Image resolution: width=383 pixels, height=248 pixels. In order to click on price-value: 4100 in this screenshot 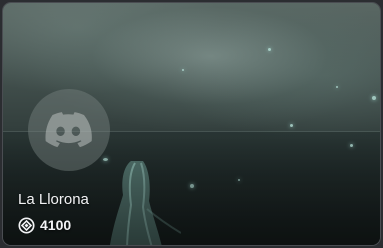, I will do `click(56, 225)`.